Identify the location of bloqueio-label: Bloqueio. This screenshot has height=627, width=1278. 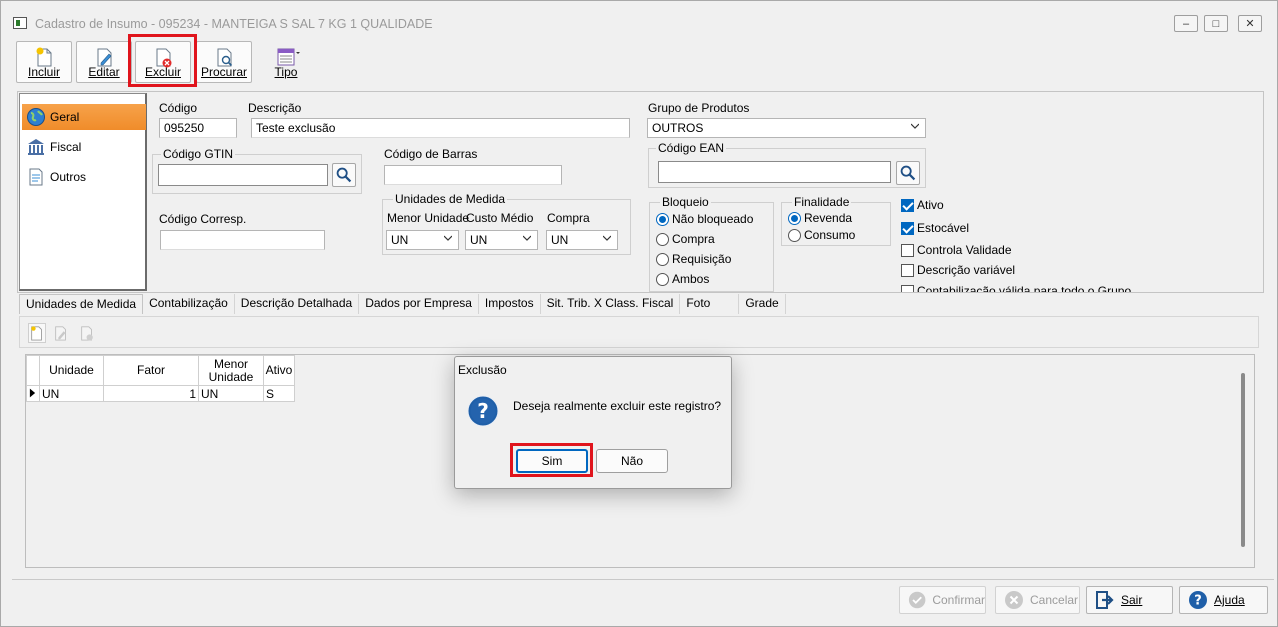
(685, 202).